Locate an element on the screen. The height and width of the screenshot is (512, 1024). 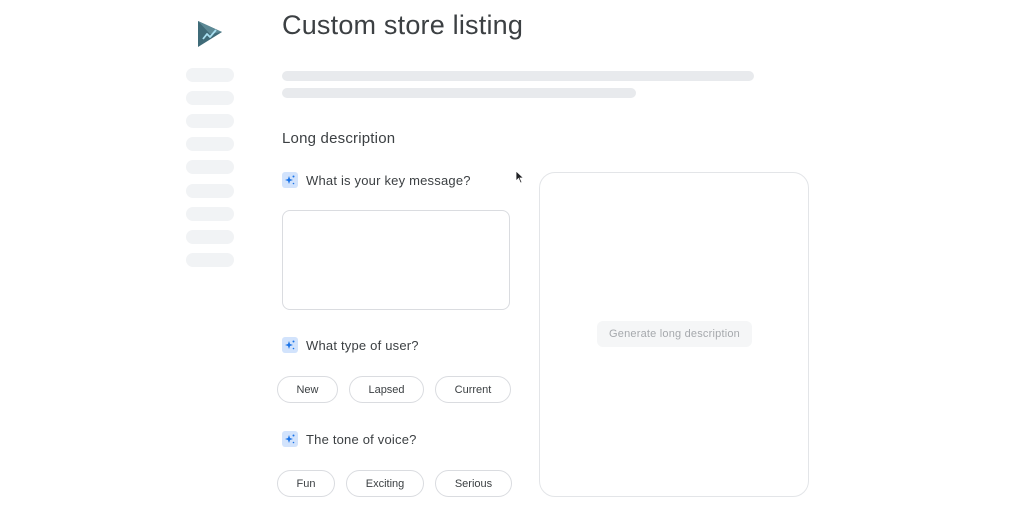
user-type-chips: New Lapsed Current is located at coordinates (394, 389).